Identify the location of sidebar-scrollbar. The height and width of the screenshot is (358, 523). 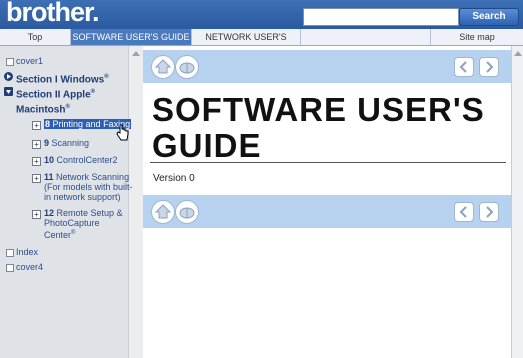
(136, 202).